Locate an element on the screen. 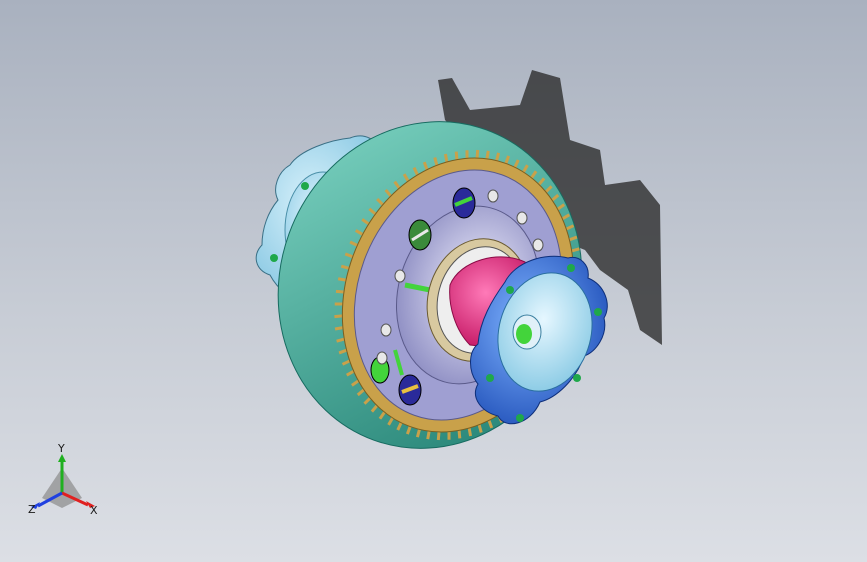 Image resolution: width=867 pixels, height=562 pixels. z-axis-label: Z is located at coordinates (32, 509).